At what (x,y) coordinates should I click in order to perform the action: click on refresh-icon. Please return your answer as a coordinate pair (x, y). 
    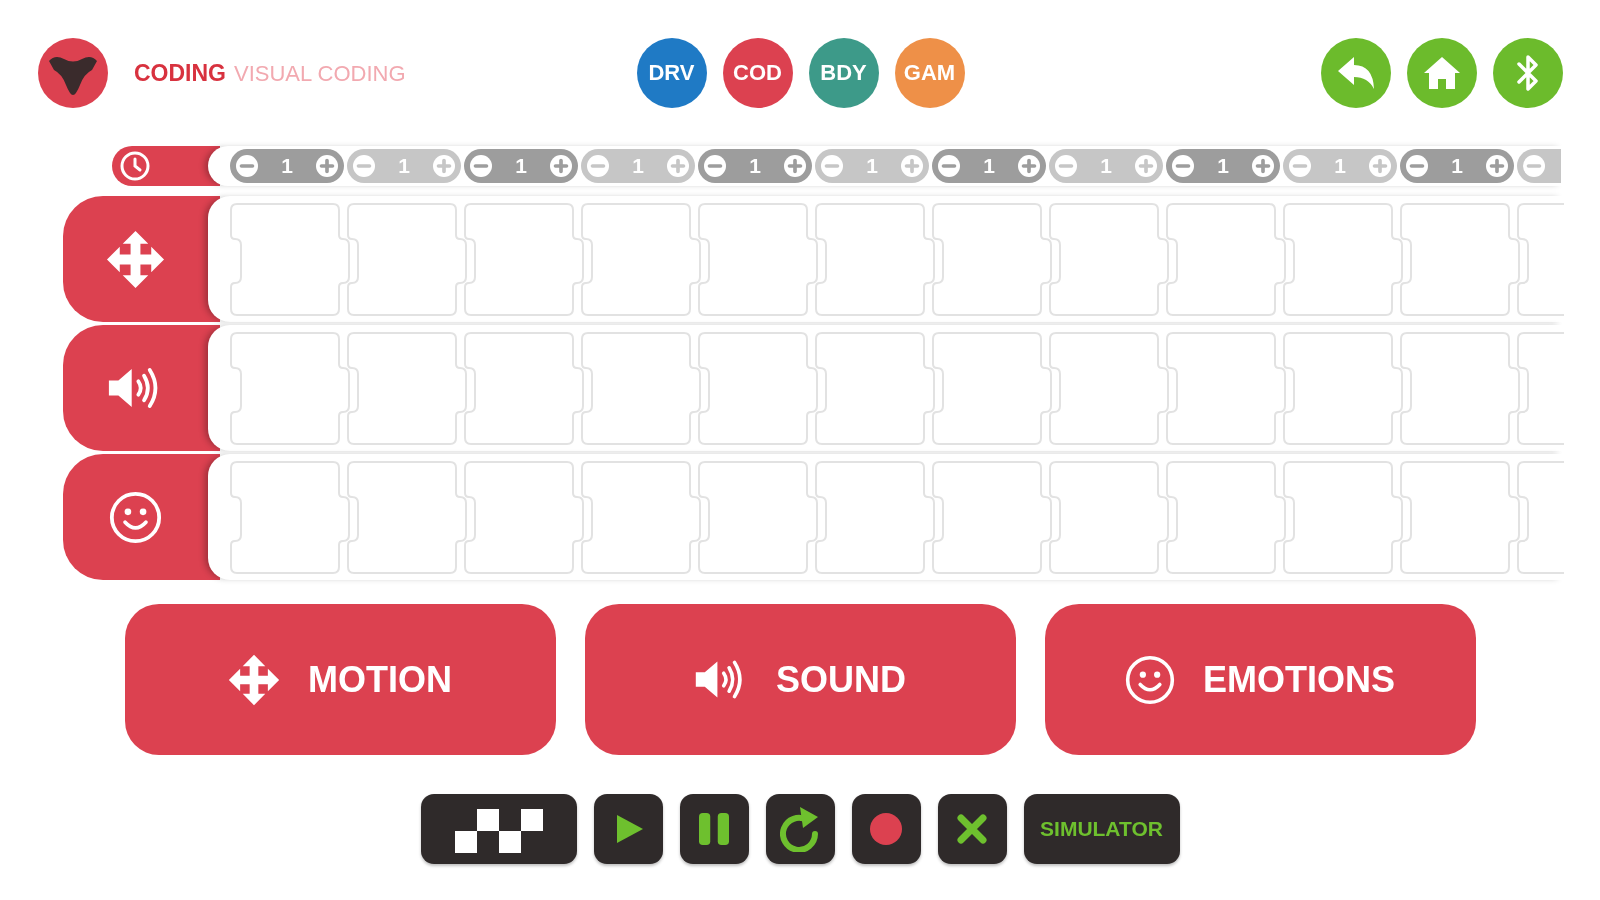
    Looking at the image, I should click on (800, 829).